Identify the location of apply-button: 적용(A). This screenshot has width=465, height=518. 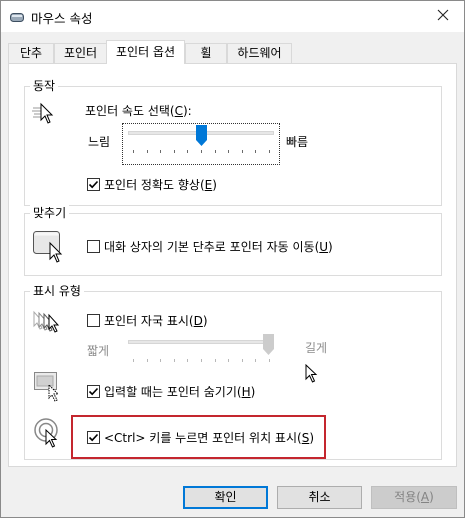
(414, 497).